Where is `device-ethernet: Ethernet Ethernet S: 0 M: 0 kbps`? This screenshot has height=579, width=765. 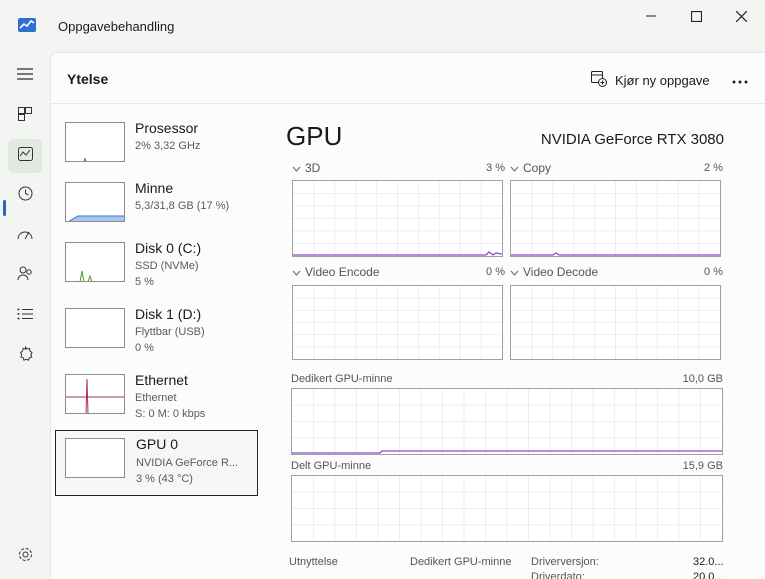
device-ethernet: Ethernet Ethernet S: 0 M: 0 kbps is located at coordinates (156, 399).